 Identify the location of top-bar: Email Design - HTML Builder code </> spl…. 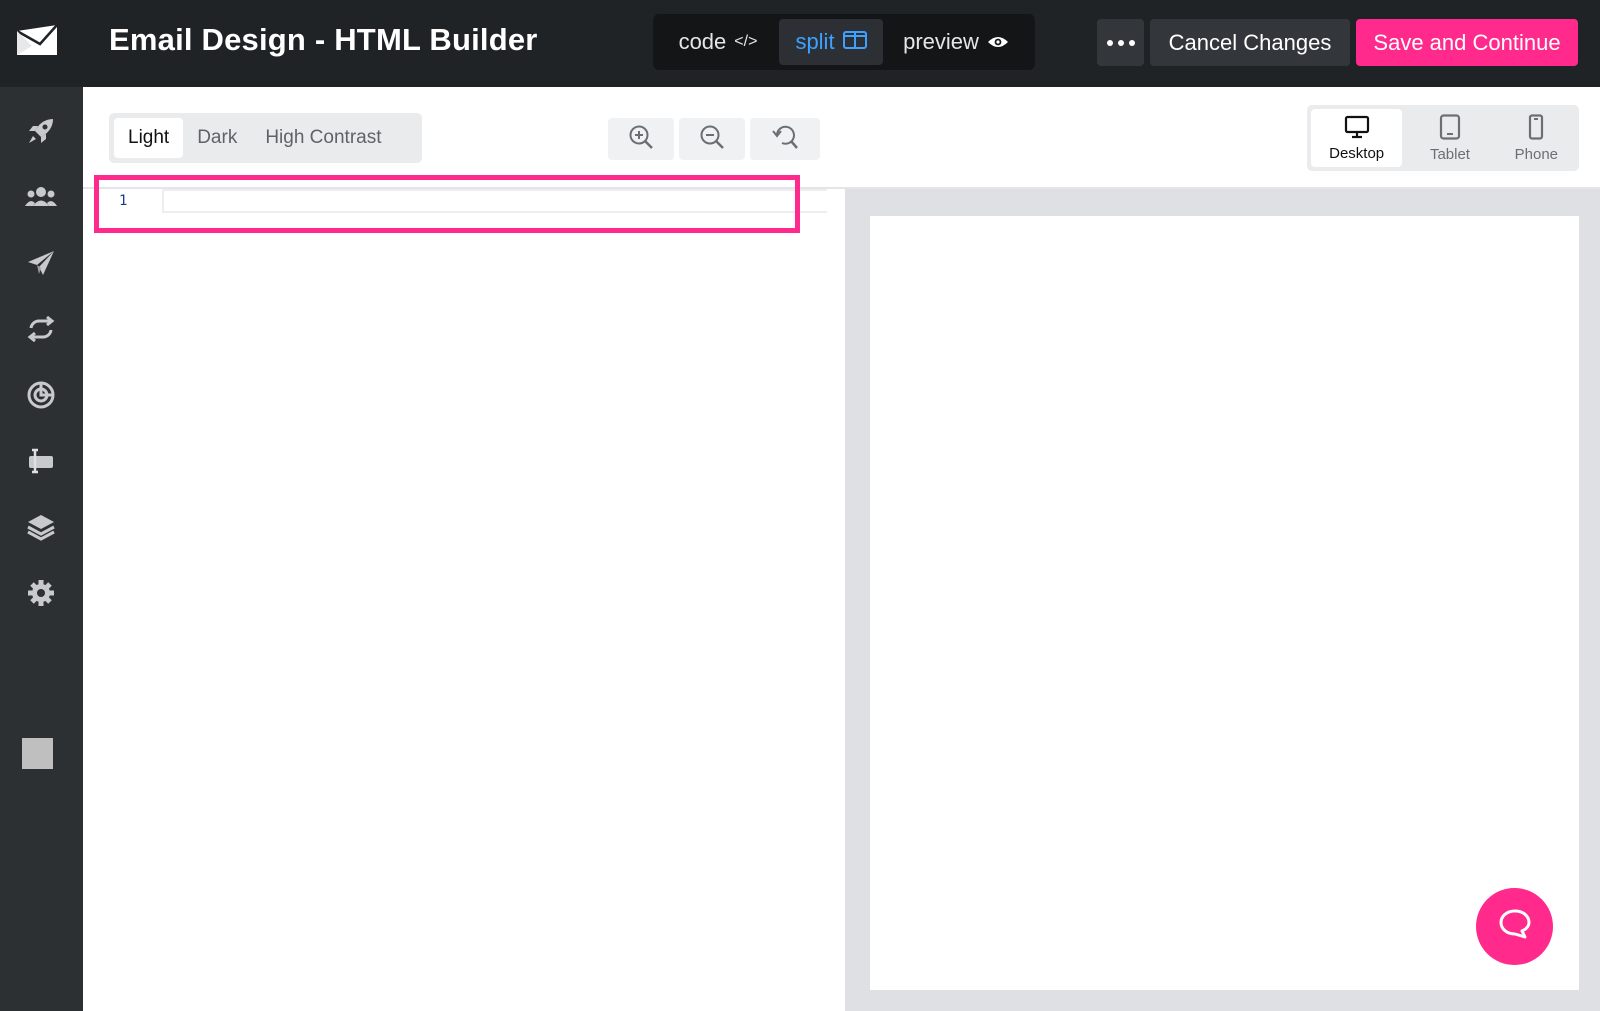
(800, 43).